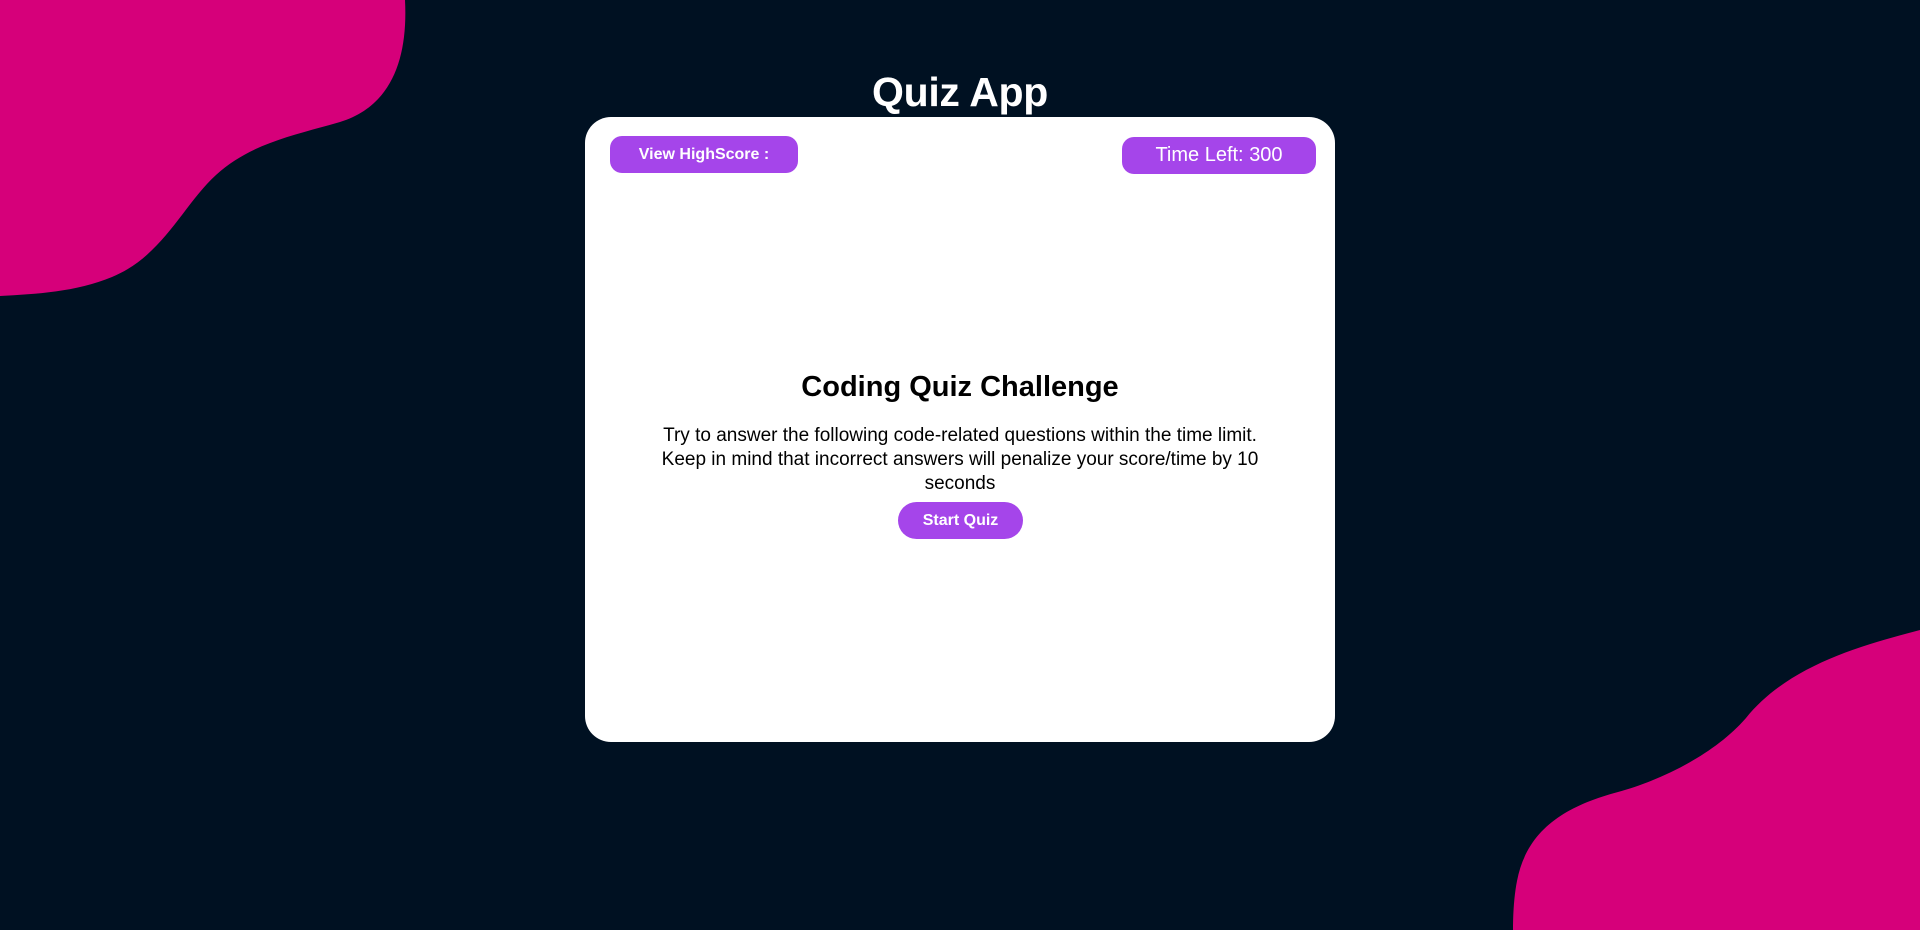 The width and height of the screenshot is (1920, 930). What do you see at coordinates (960, 387) in the screenshot?
I see `challenge-title: Coding Quiz Challenge` at bounding box center [960, 387].